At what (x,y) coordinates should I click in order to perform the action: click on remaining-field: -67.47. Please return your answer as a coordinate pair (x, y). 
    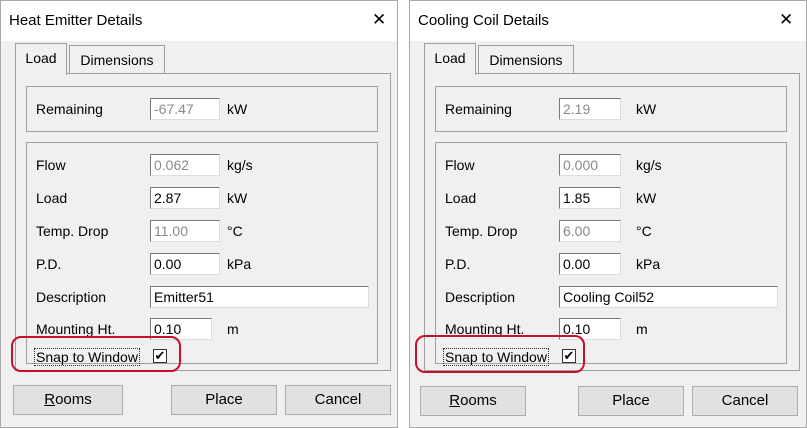
    Looking at the image, I should click on (185, 109).